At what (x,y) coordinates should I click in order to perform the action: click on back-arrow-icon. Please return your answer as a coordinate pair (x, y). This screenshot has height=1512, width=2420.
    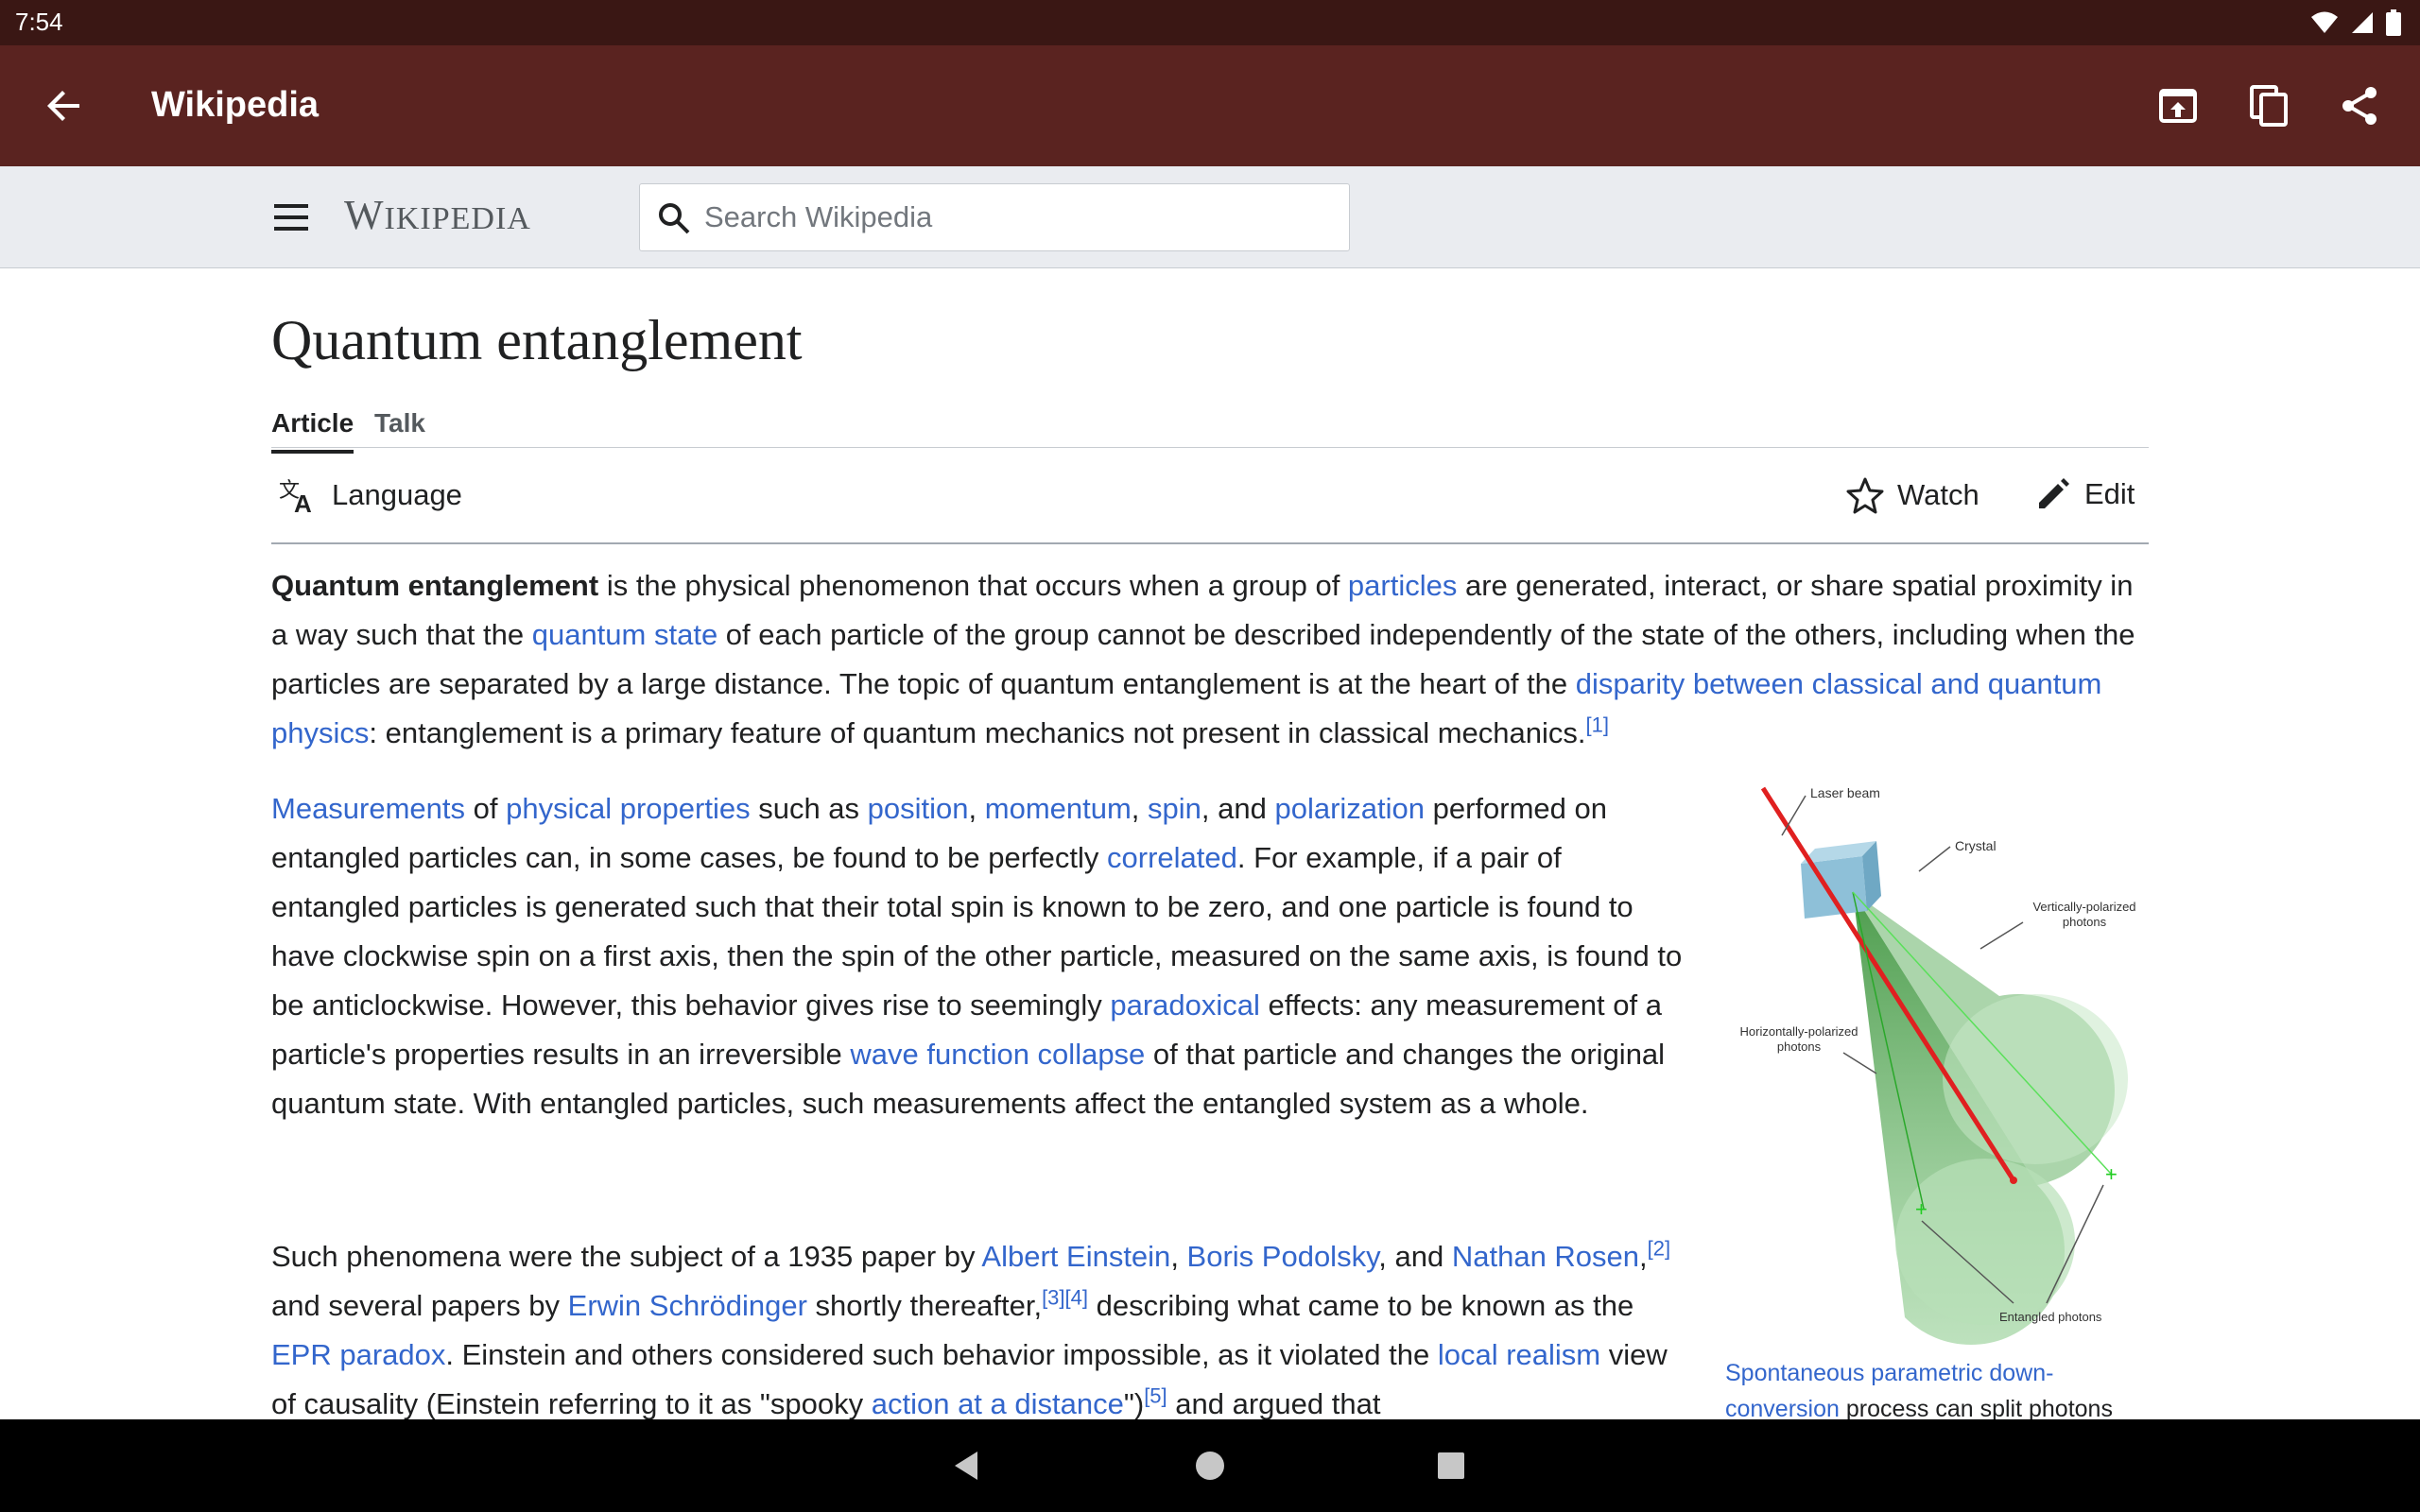
    Looking at the image, I should click on (64, 106).